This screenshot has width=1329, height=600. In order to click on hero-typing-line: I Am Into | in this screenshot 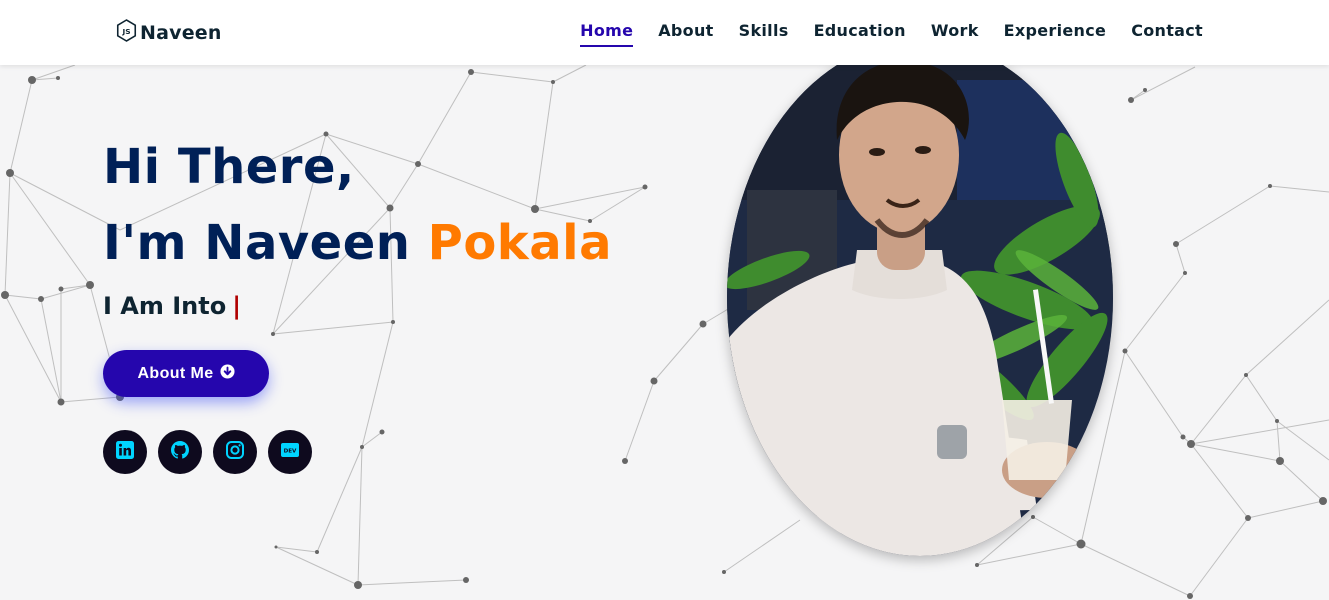, I will do `click(357, 306)`.